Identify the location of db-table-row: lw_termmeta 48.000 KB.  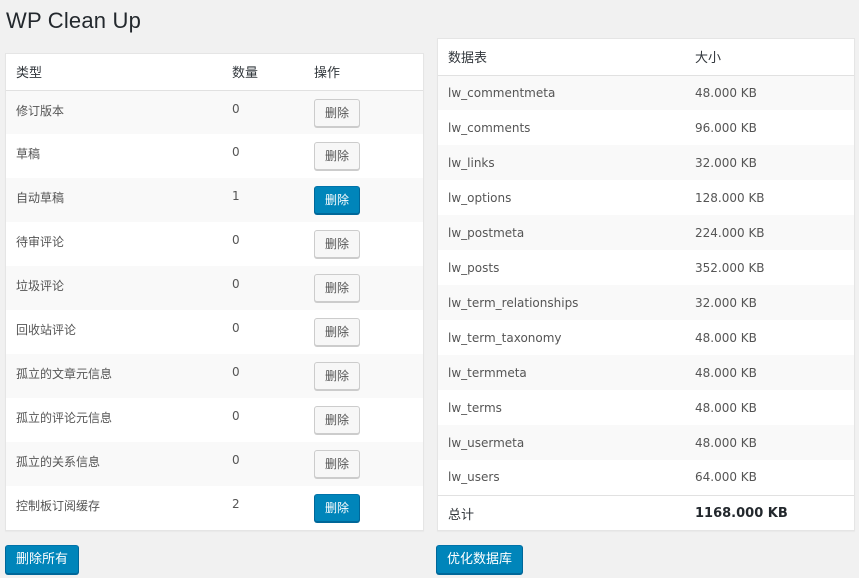
(646, 372).